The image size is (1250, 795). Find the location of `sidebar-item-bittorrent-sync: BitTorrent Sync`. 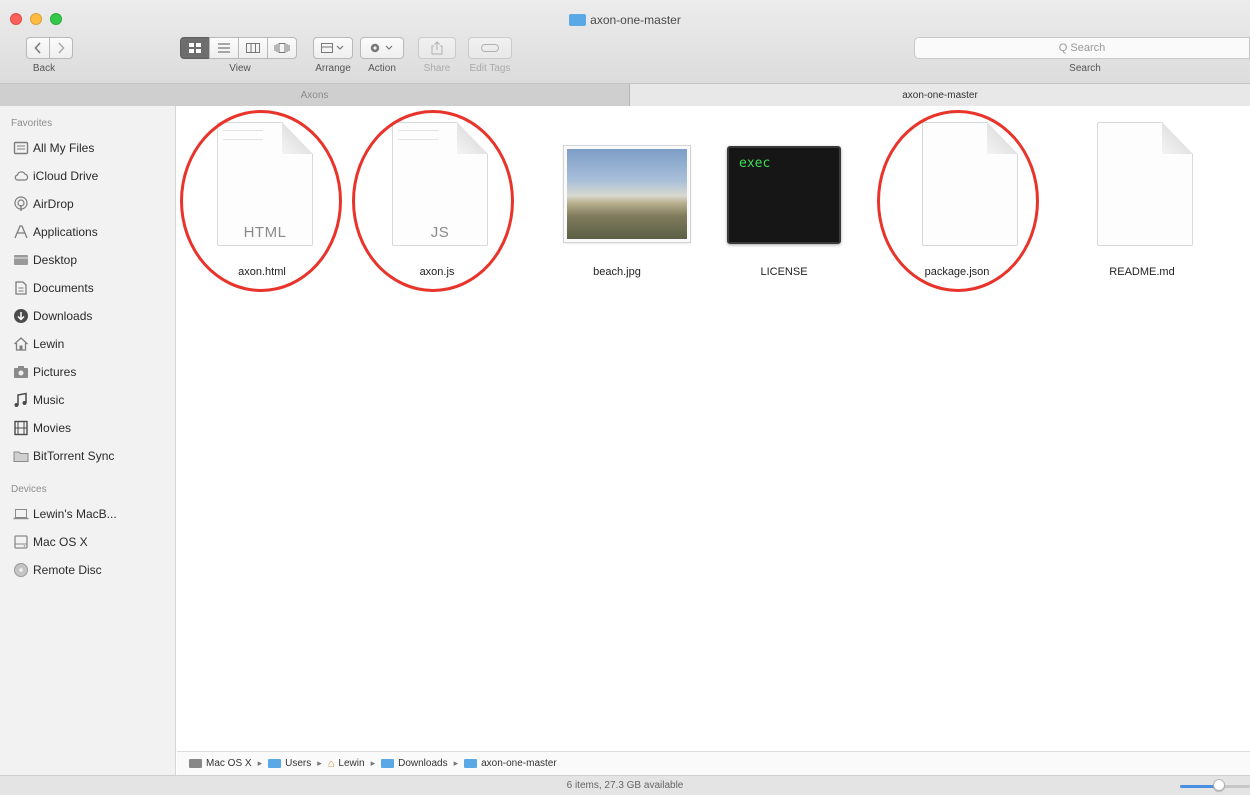

sidebar-item-bittorrent-sync: BitTorrent Sync is located at coordinates (87, 456).